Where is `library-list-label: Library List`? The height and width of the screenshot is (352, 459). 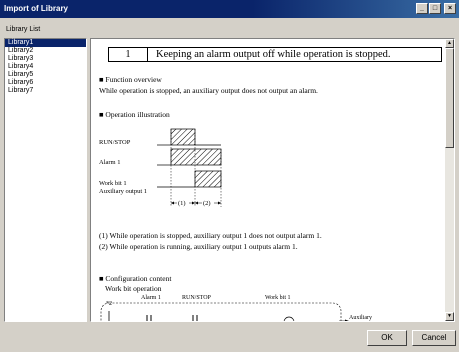 library-list-label: Library List is located at coordinates (23, 29).